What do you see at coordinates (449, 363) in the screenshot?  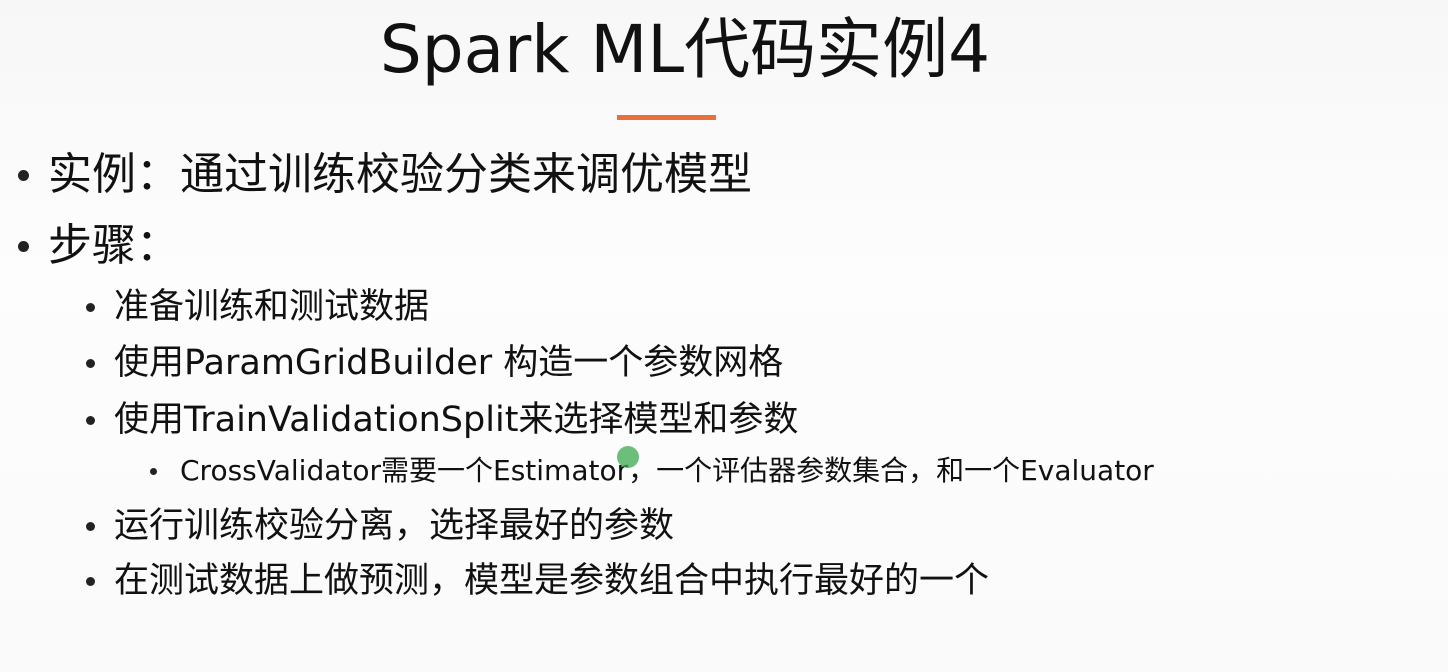 I see `bullet-text: 使用ParamGridBuilder 构造一个参数网格` at bounding box center [449, 363].